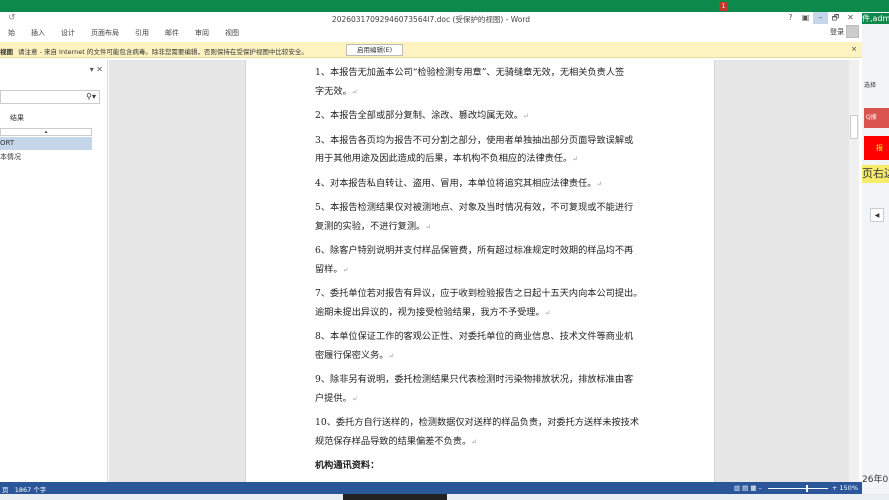 This screenshot has height=500, width=889. What do you see at coordinates (232, 33) in the screenshot?
I see `tab-view: 视图` at bounding box center [232, 33].